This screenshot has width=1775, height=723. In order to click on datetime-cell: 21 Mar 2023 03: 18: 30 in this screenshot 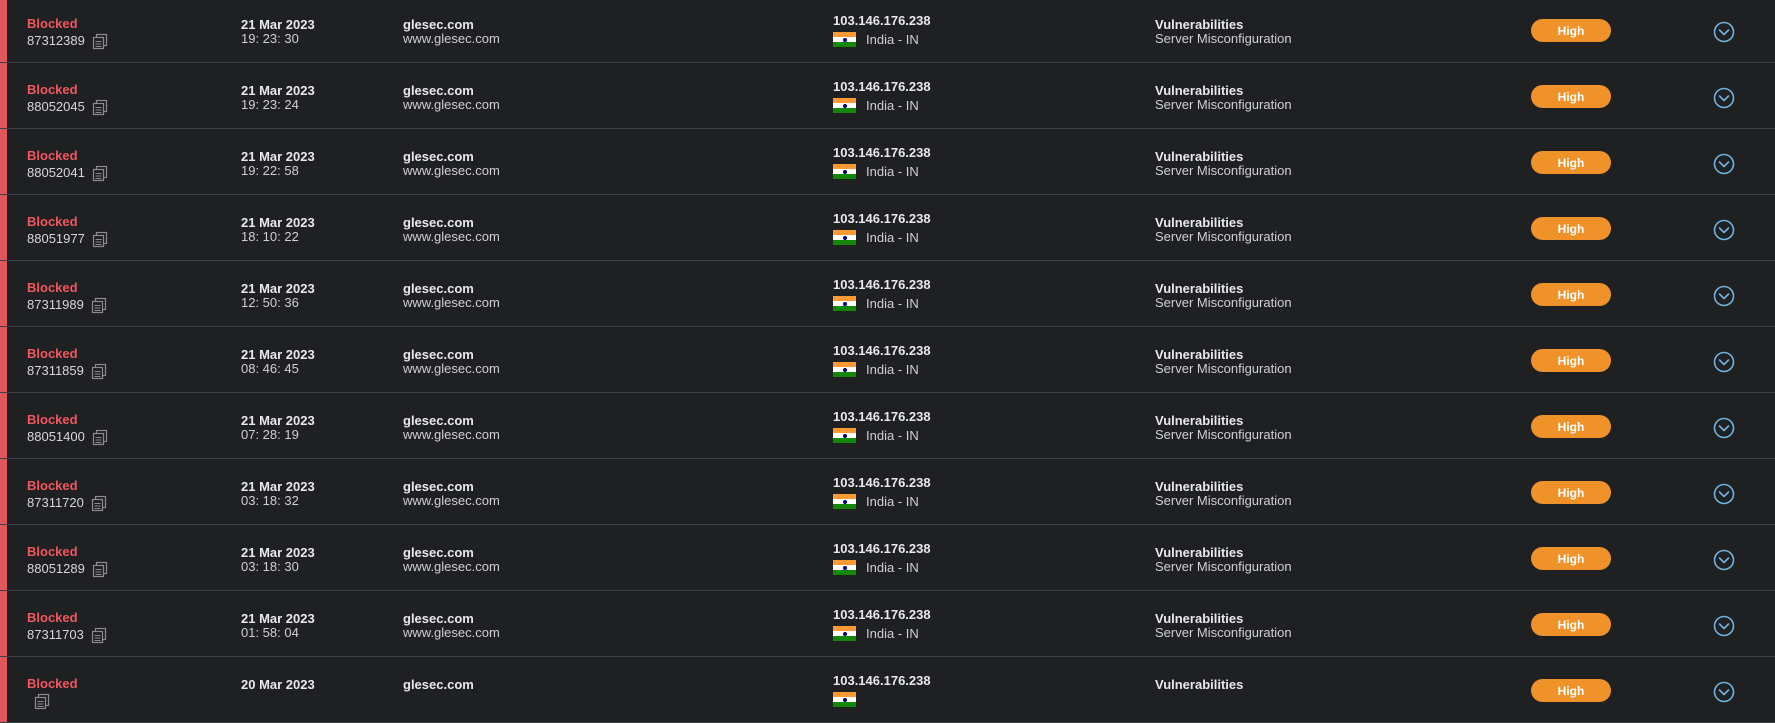, I will do `click(278, 560)`.